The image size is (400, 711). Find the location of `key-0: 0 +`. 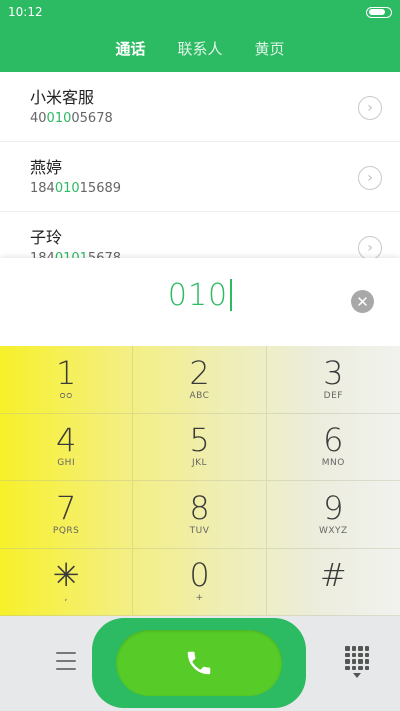

key-0: 0 + is located at coordinates (200, 582).